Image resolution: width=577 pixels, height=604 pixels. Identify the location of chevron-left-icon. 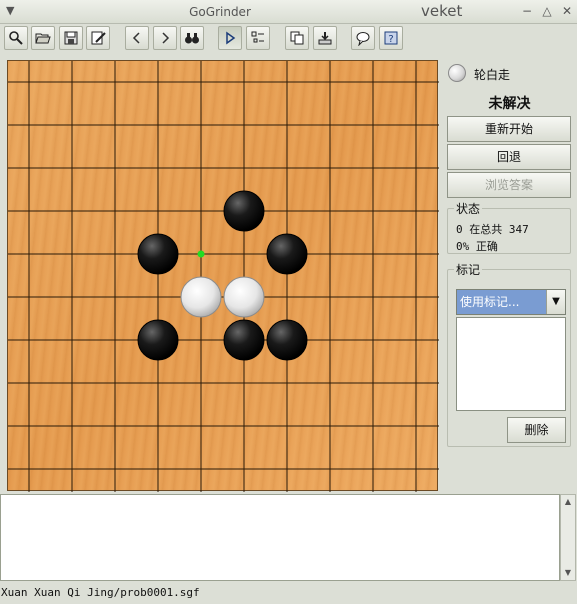
(136, 38).